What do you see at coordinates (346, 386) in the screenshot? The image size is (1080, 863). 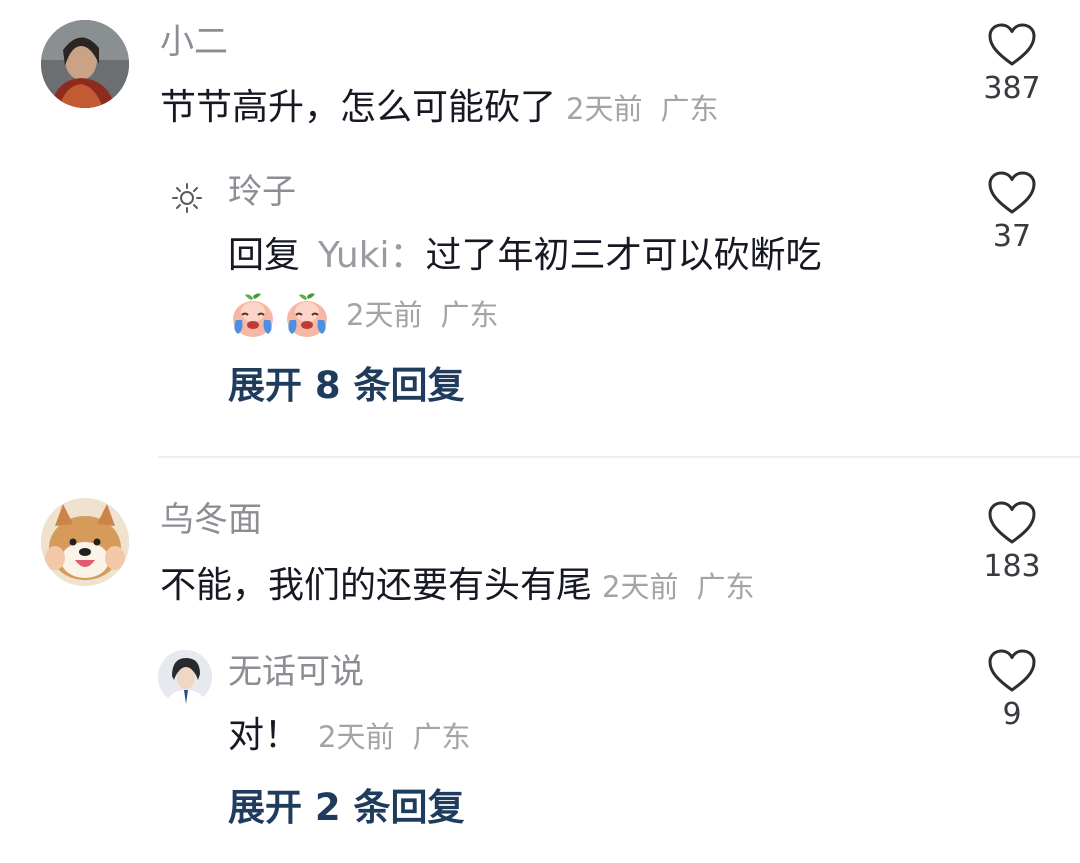 I see `expand-replies-button: 展开 8 条回复` at bounding box center [346, 386].